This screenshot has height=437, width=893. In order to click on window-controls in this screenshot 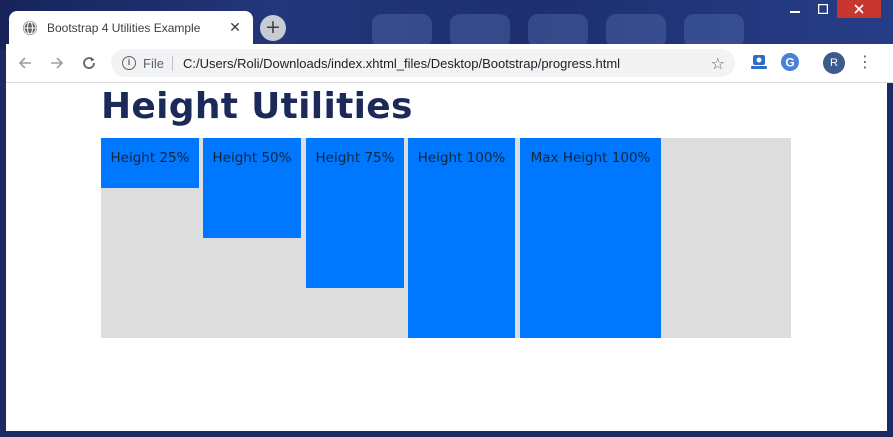, I will do `click(831, 10)`.